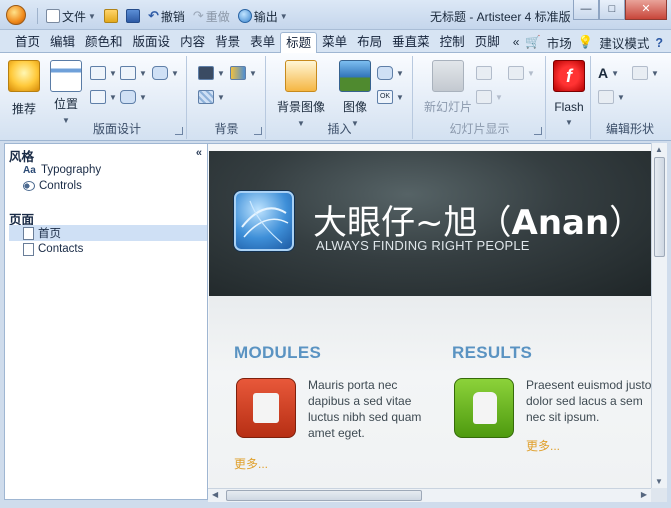 The image size is (671, 508). What do you see at coordinates (521, 73) in the screenshot?
I see `slide-settings-button: ▼` at bounding box center [521, 73].